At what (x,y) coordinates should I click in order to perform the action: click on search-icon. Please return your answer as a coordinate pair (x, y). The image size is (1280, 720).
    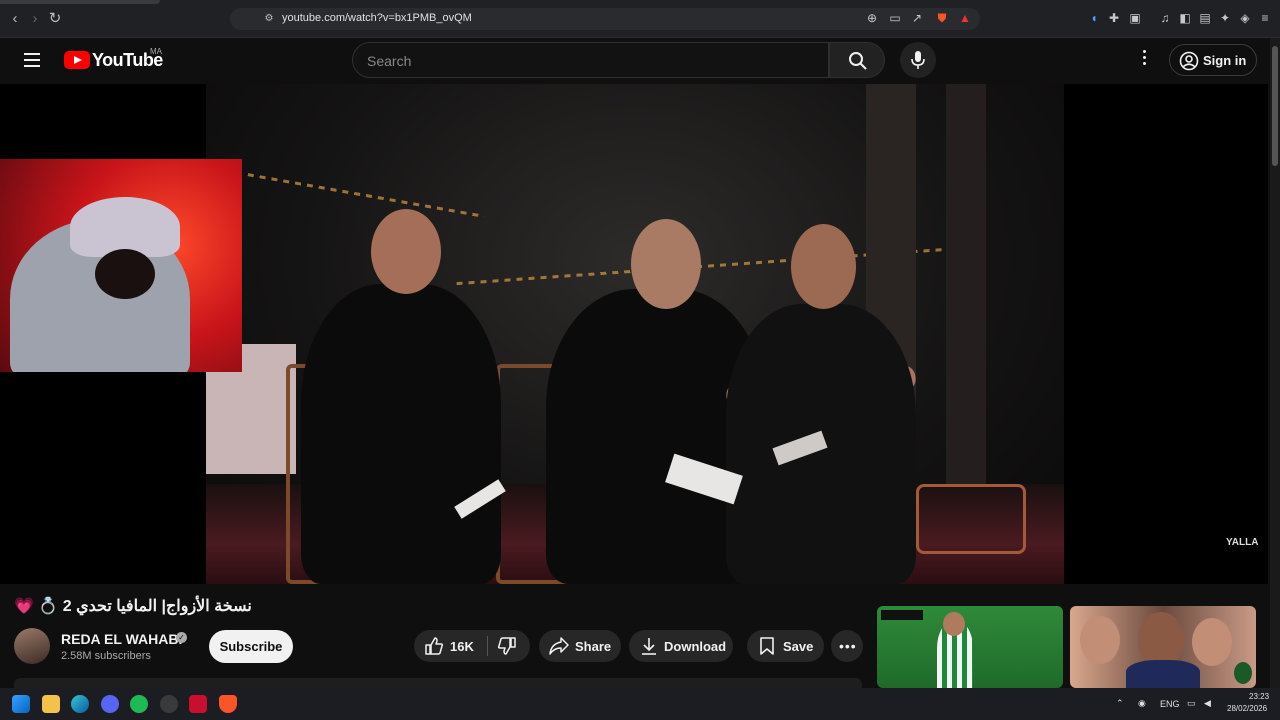
    Looking at the image, I should click on (858, 61).